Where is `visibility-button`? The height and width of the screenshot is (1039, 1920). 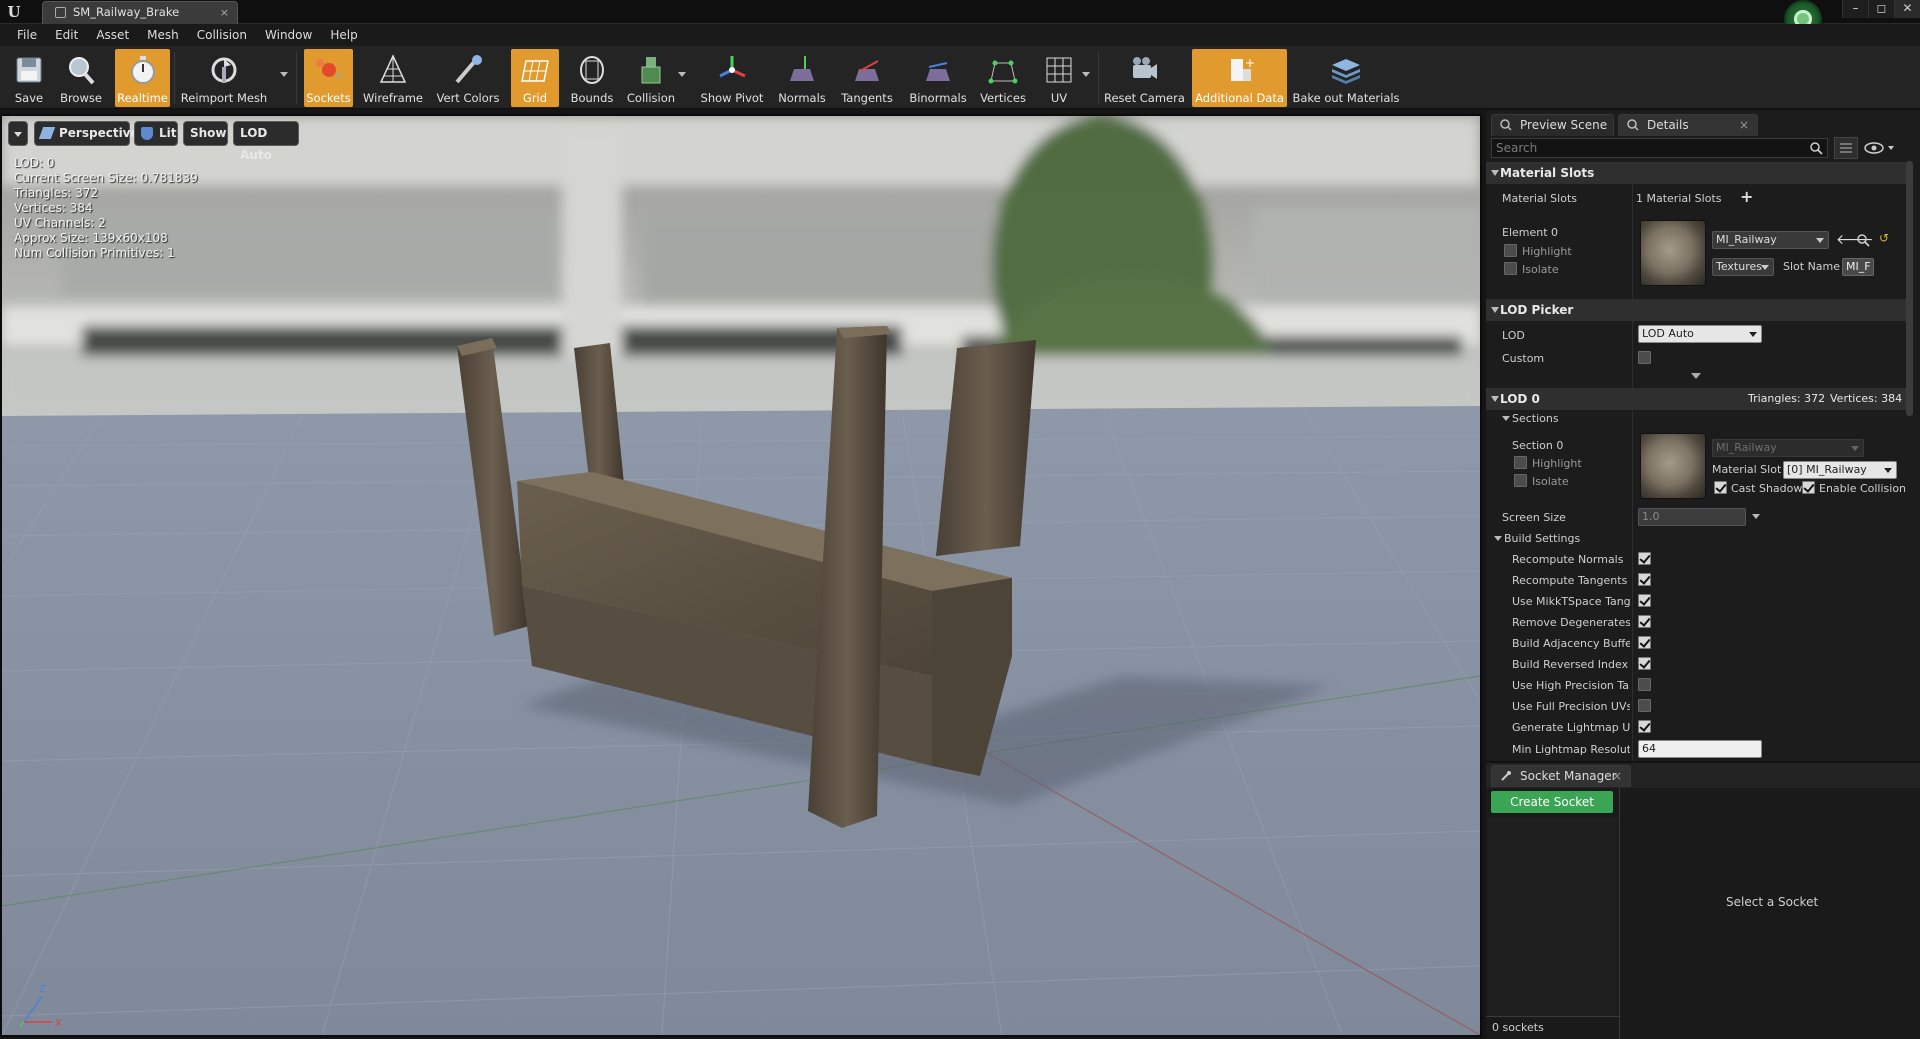 visibility-button is located at coordinates (1882, 148).